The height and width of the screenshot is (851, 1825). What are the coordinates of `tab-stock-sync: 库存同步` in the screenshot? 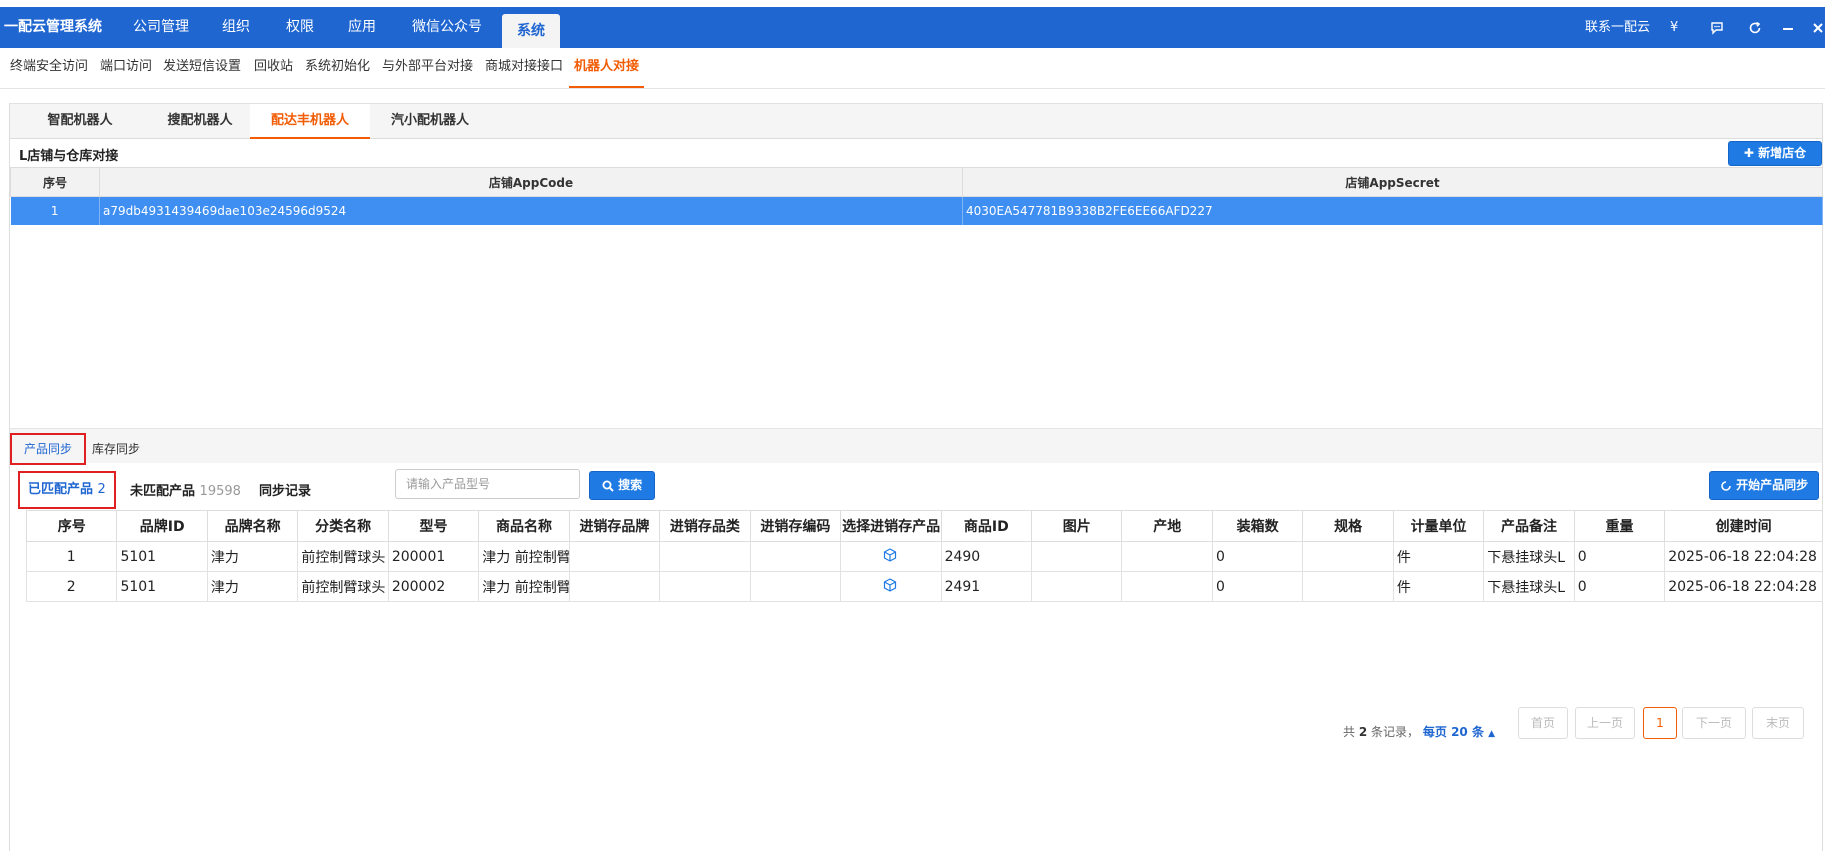 It's located at (116, 449).